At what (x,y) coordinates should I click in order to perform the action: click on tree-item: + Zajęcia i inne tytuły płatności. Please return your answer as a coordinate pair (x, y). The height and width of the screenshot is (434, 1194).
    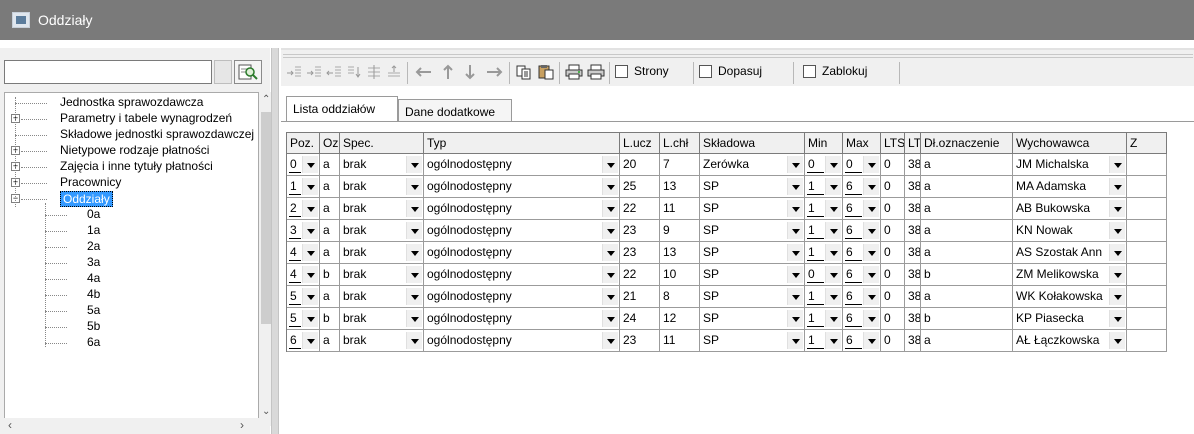
    Looking at the image, I should click on (131, 167).